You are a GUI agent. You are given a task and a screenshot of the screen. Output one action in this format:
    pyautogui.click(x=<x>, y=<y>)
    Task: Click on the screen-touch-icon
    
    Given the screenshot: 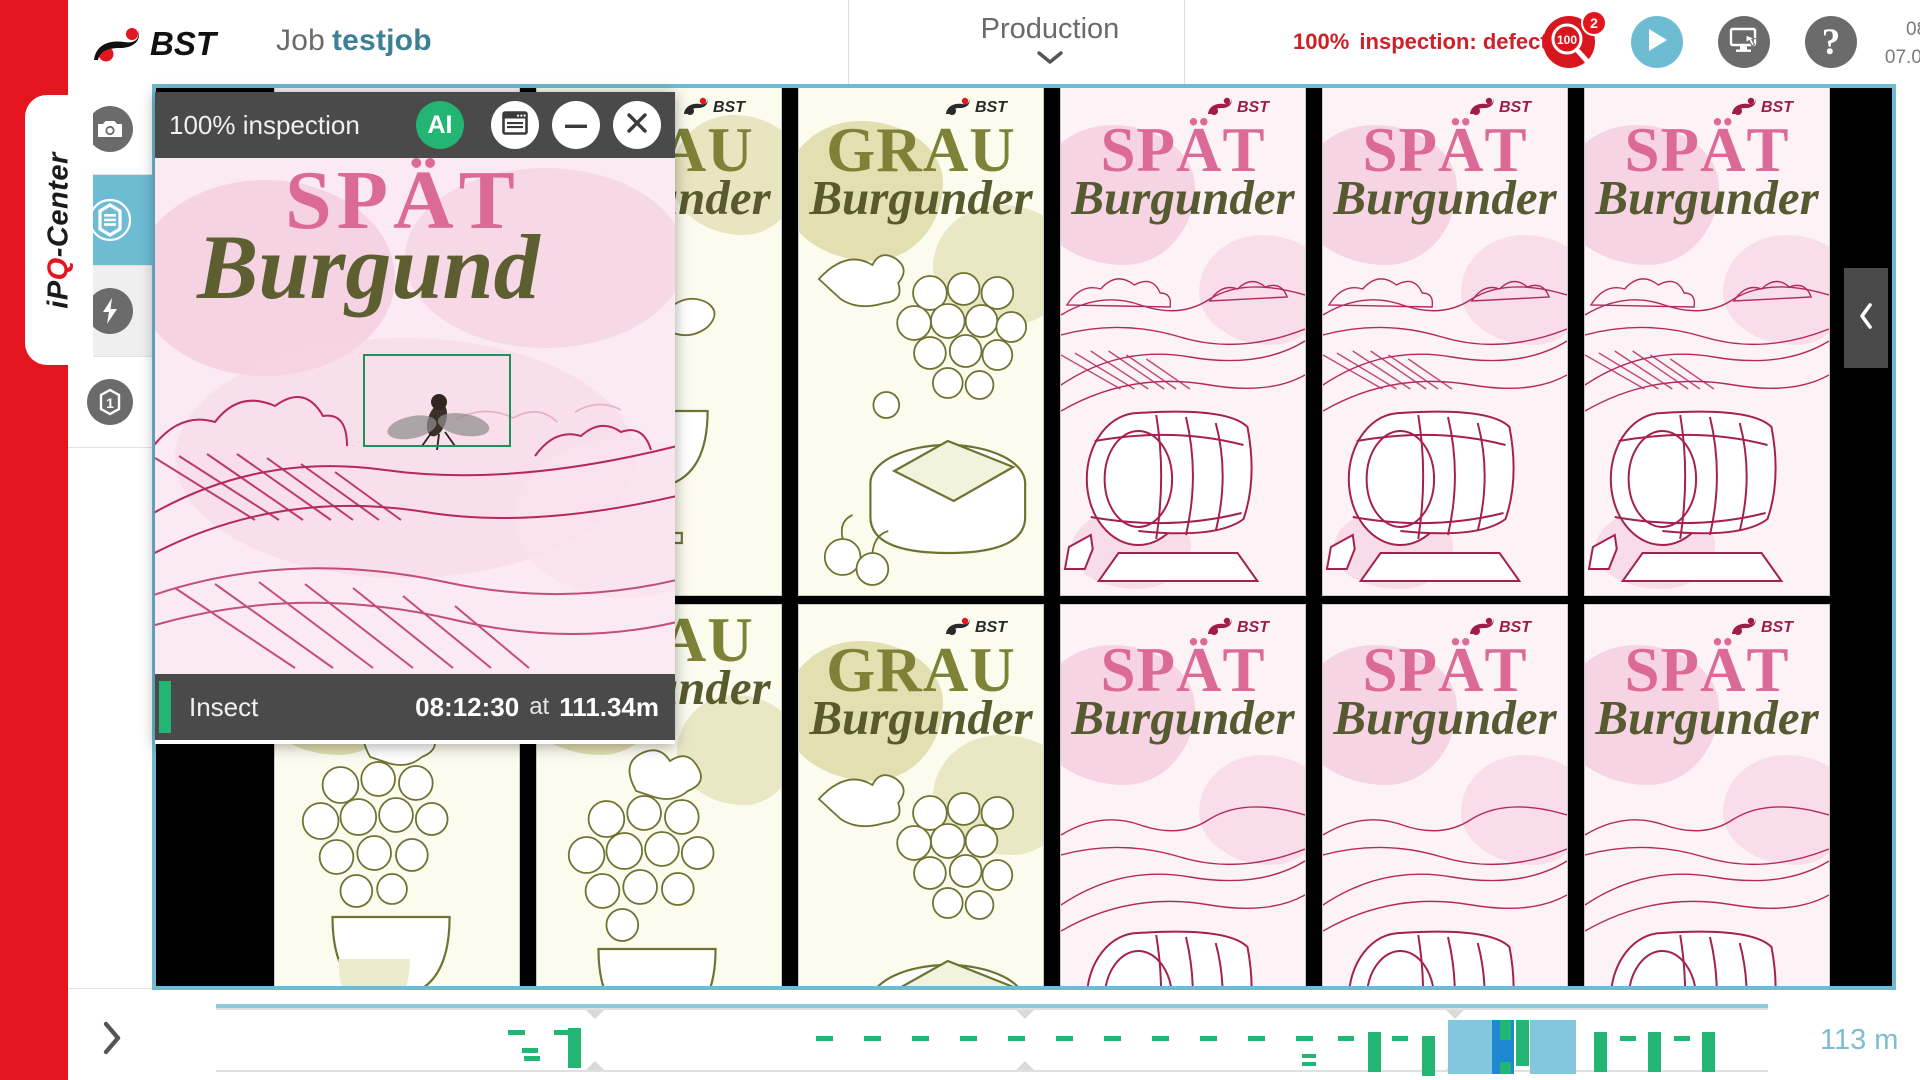 What is the action you would take?
    pyautogui.click(x=1744, y=42)
    